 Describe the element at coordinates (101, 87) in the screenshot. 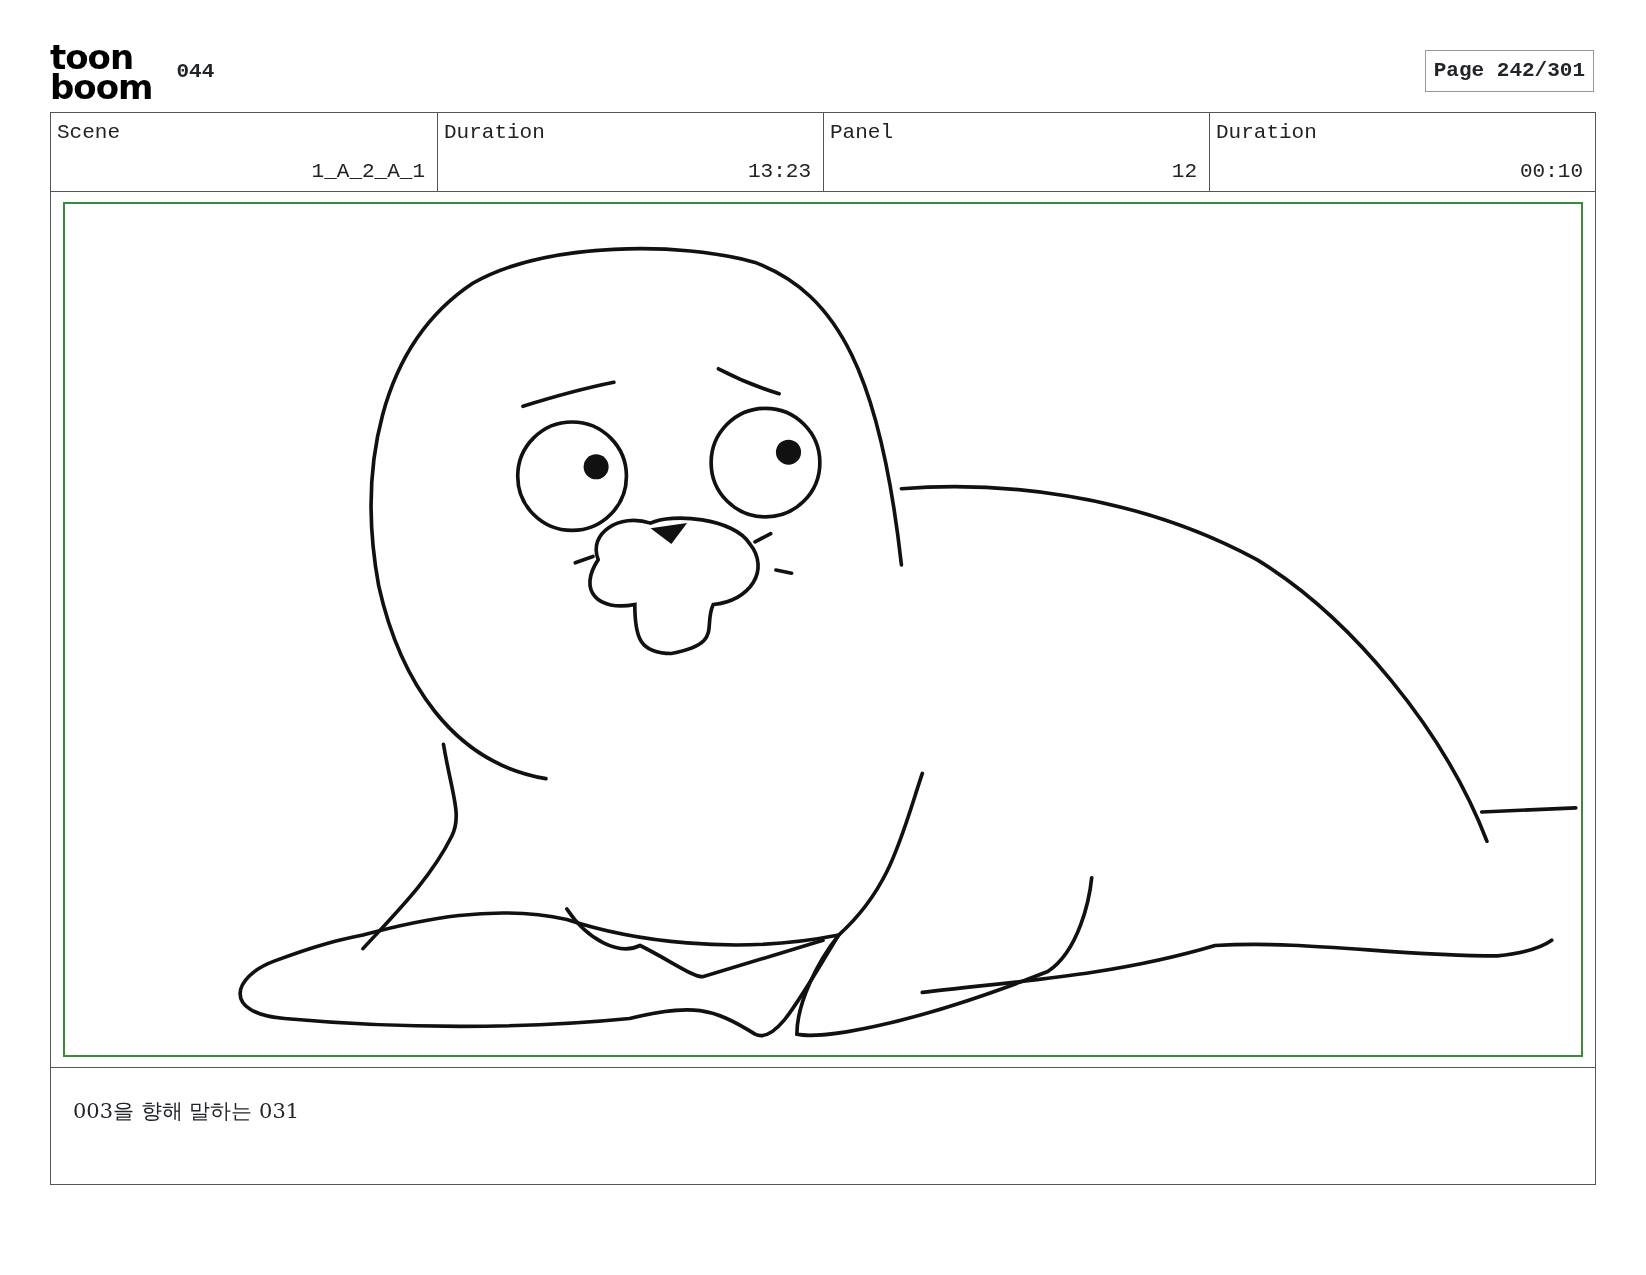

I see `logo-text: boom` at that location.